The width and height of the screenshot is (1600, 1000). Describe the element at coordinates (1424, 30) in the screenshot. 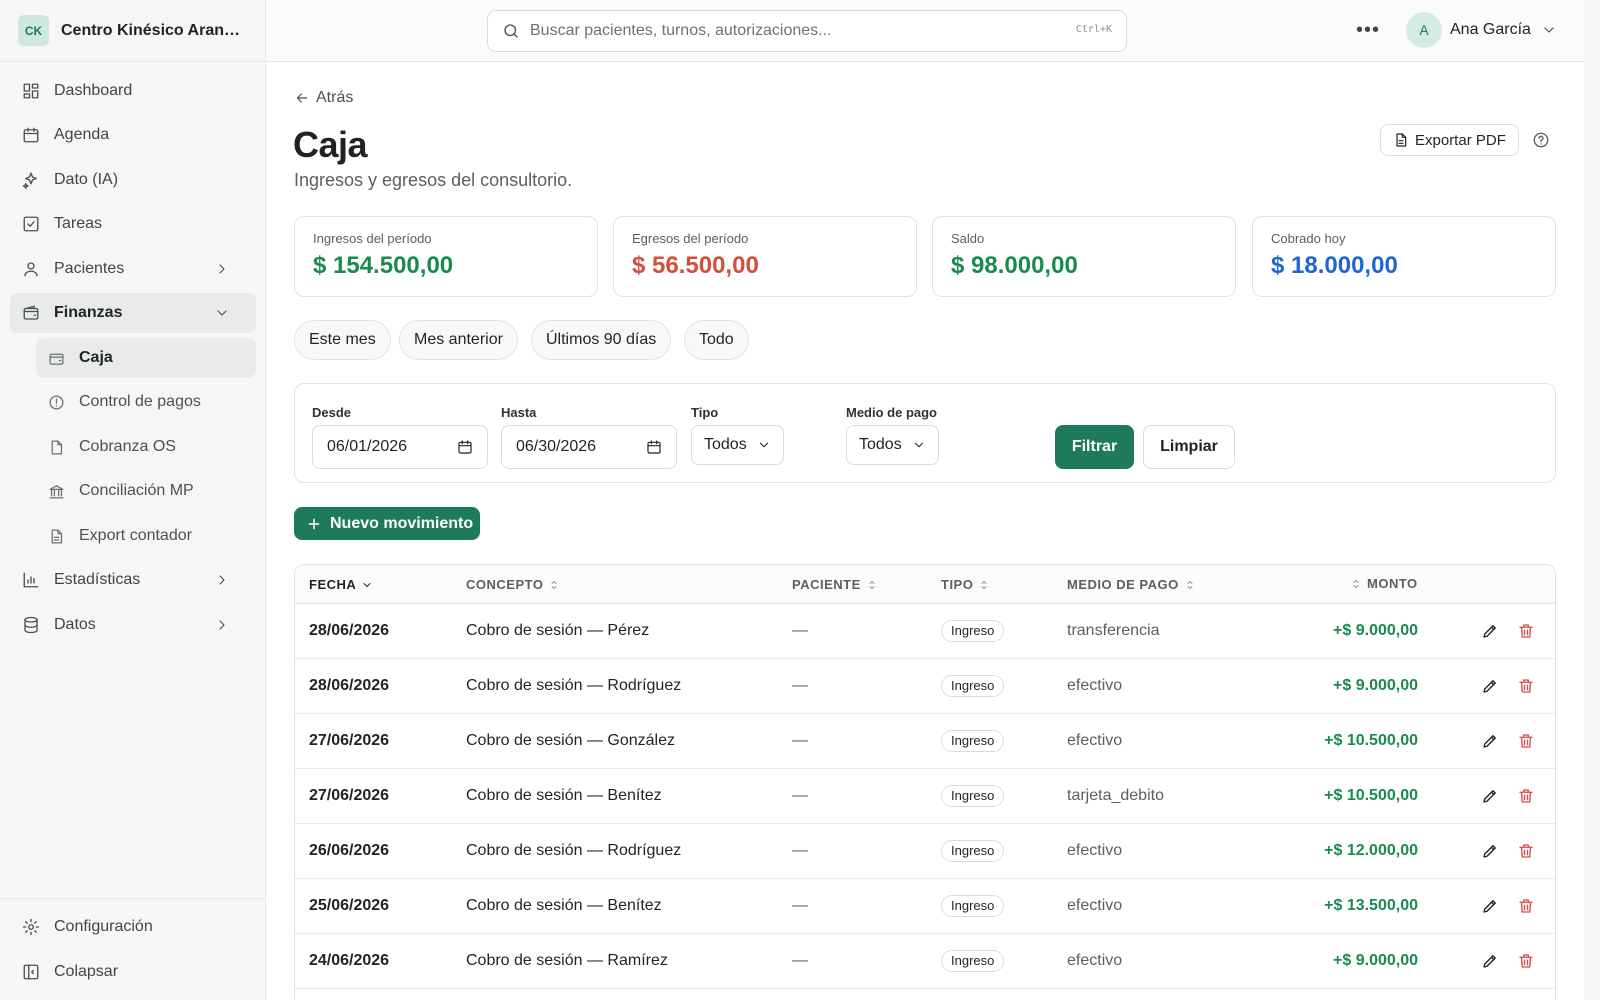

I see `avatar: A` at that location.